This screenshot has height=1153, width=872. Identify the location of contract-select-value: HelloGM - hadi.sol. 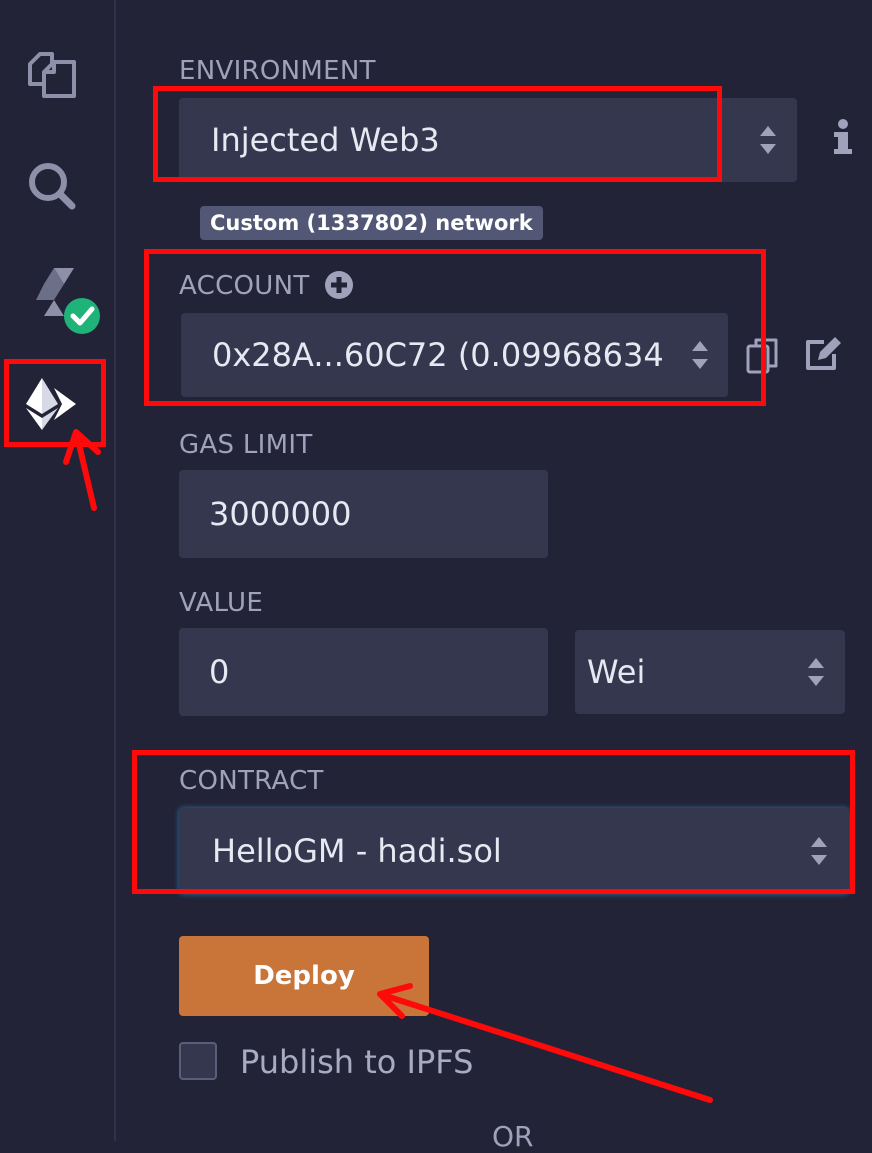
(357, 851).